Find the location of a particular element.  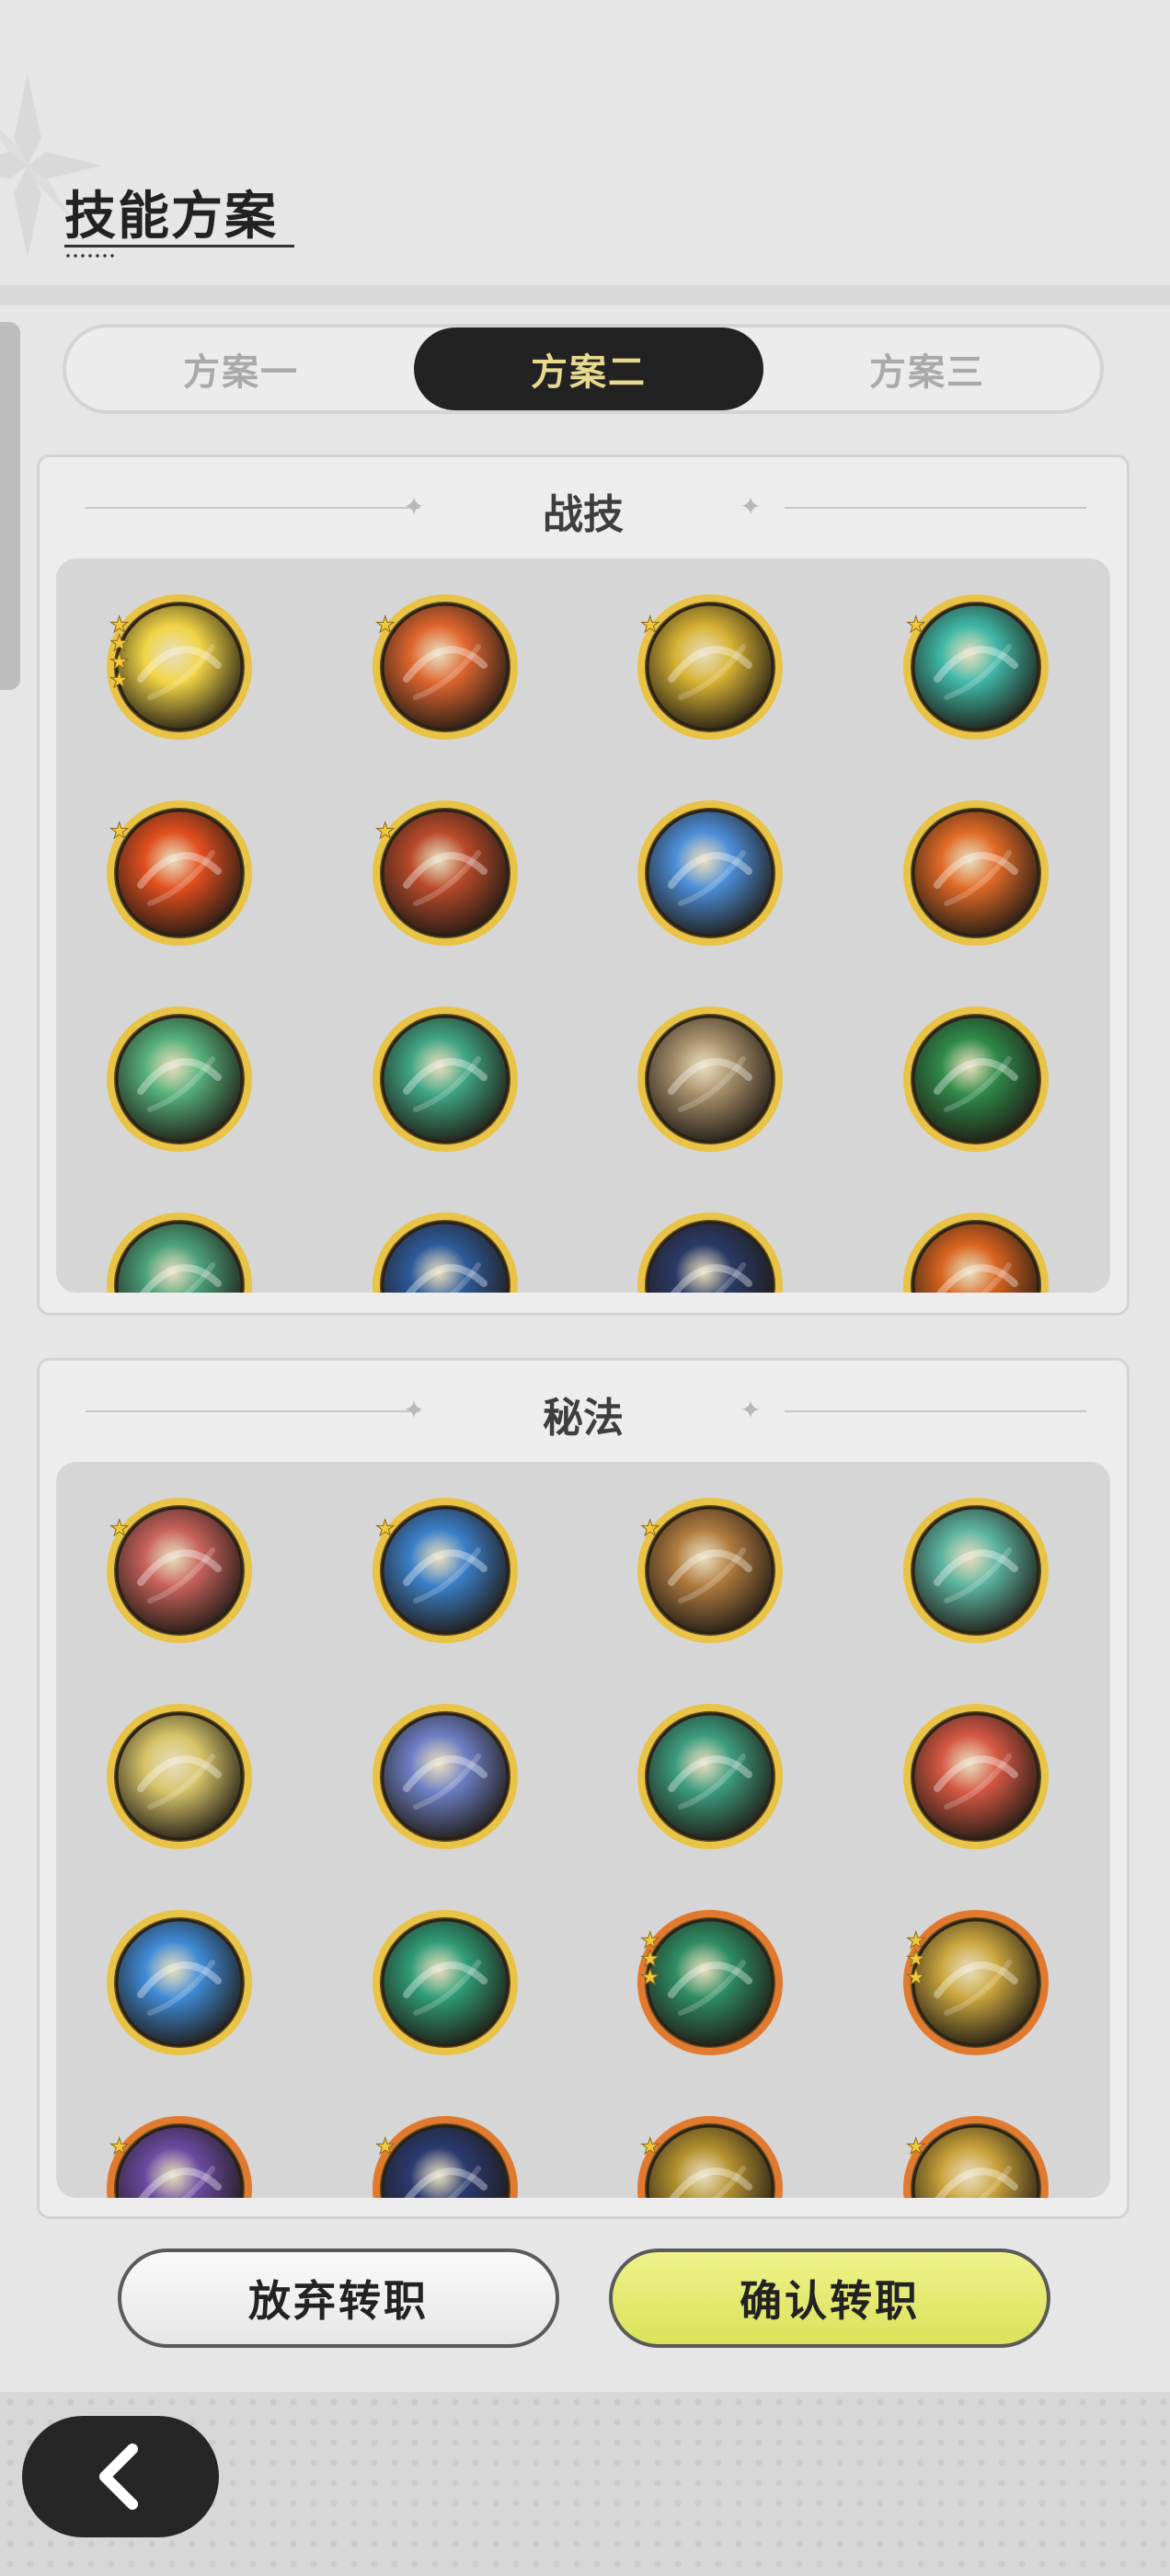

crystal-icon: ★ is located at coordinates (445, 1570).